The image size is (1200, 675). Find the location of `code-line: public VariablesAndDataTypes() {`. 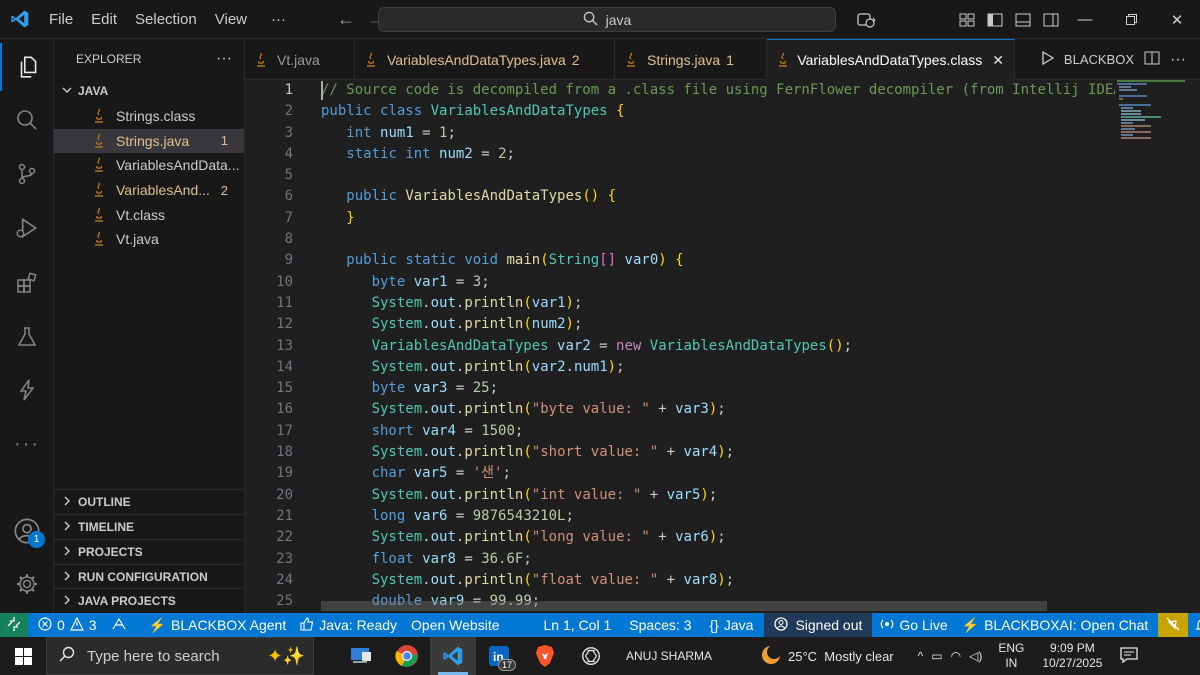

code-line: public VariablesAndDataTypes() { is located at coordinates (718, 196).